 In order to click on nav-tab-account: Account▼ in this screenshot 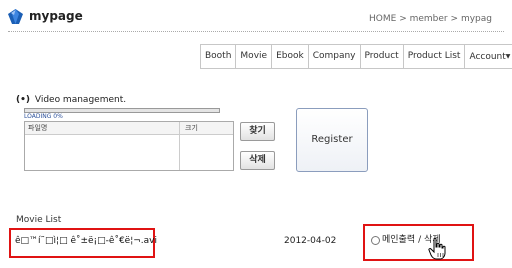, I will do `click(488, 56)`.